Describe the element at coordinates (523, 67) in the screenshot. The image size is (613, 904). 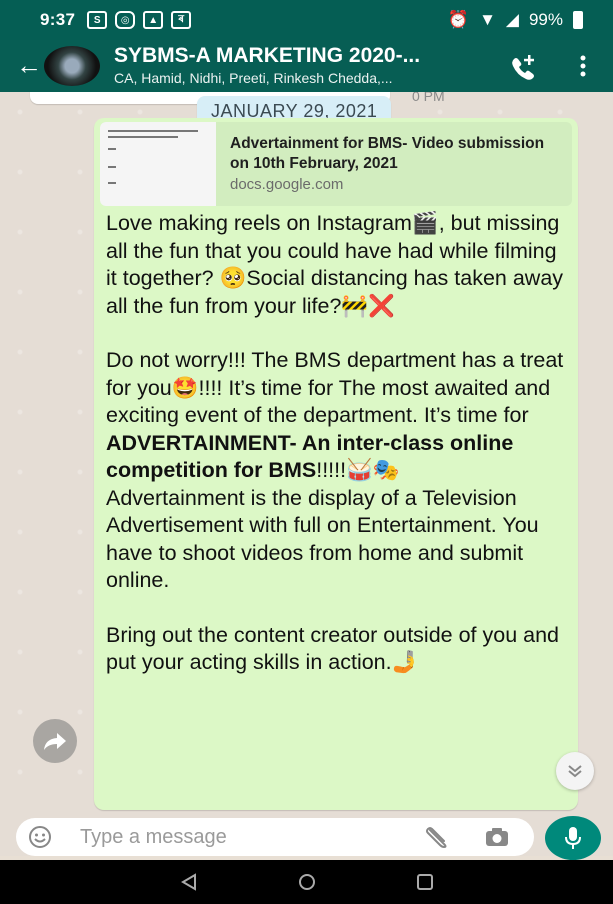
I see `add-call-icon` at that location.